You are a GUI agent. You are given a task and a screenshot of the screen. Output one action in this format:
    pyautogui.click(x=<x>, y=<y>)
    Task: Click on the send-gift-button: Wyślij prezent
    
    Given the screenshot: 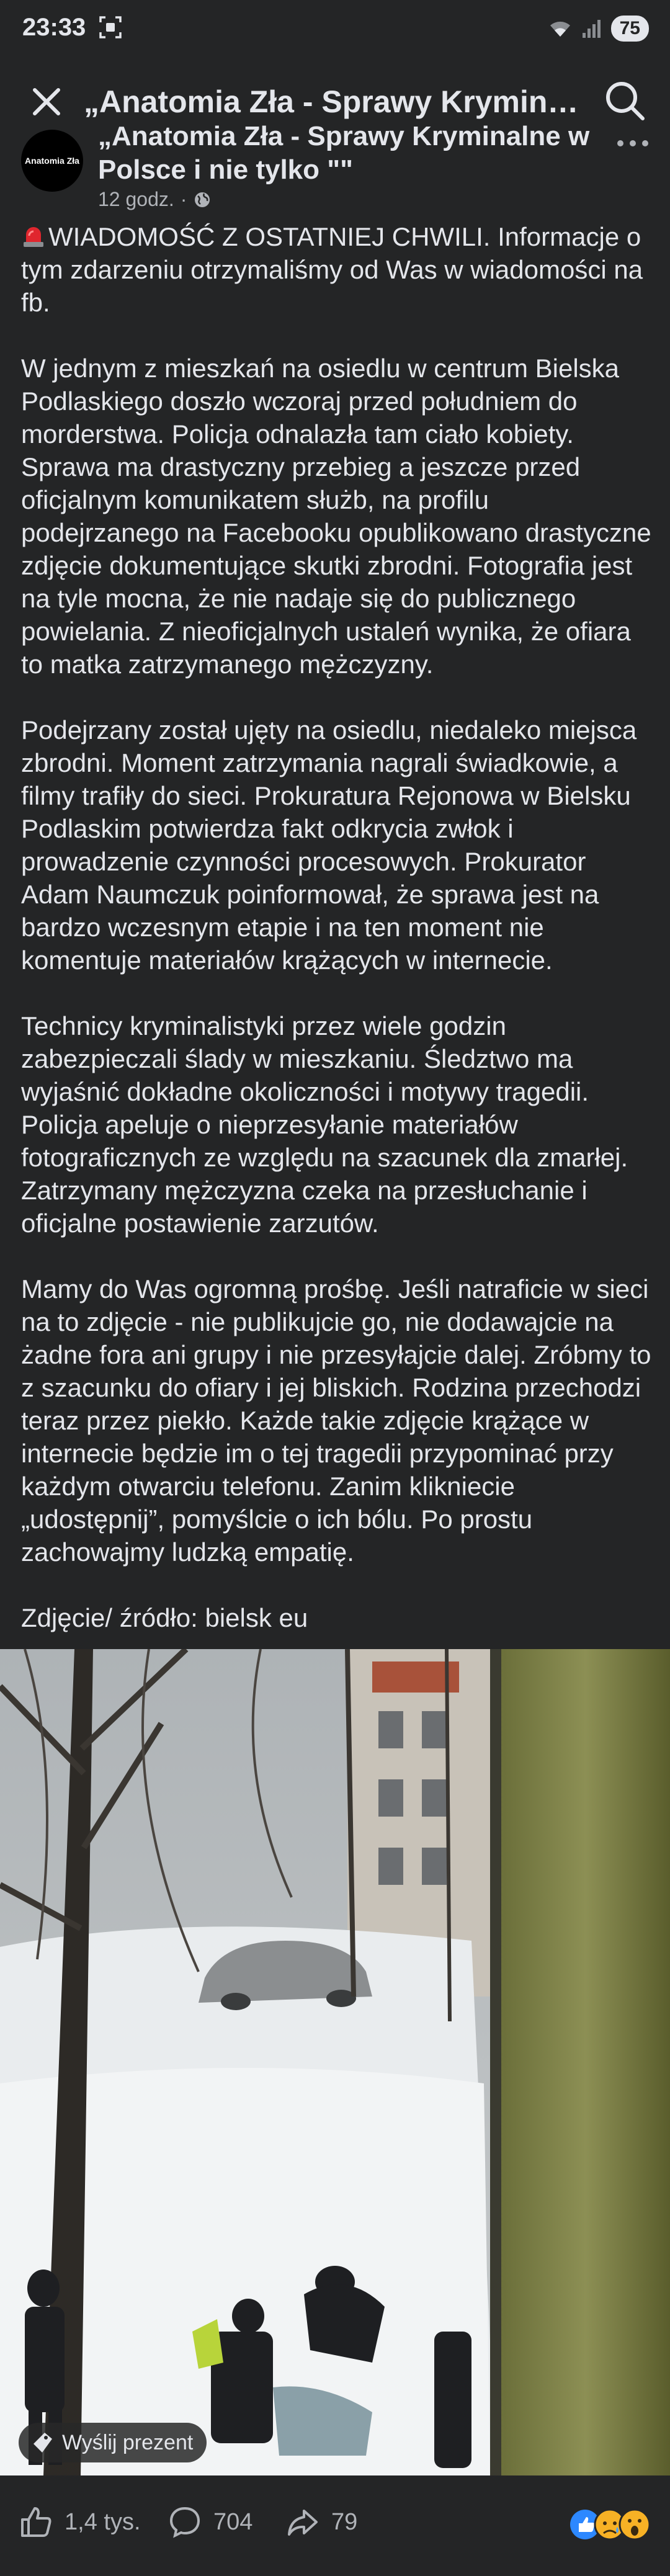 What is the action you would take?
    pyautogui.click(x=113, y=2442)
    